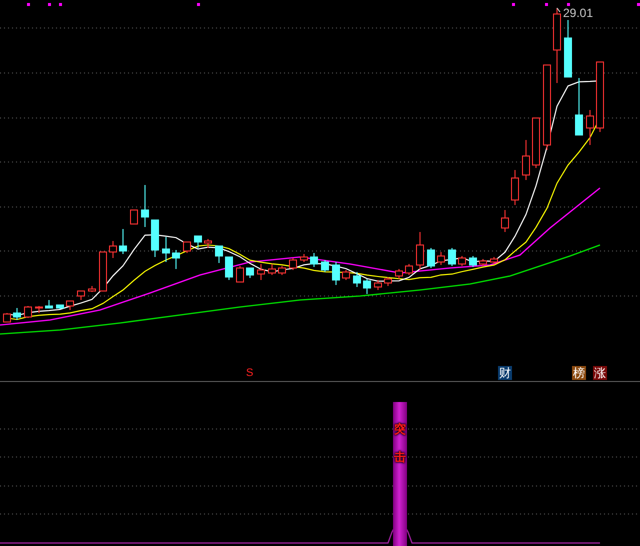 The width and height of the screenshot is (640, 546). Describe the element at coordinates (250, 373) in the screenshot. I see `signal-label: S` at that location.